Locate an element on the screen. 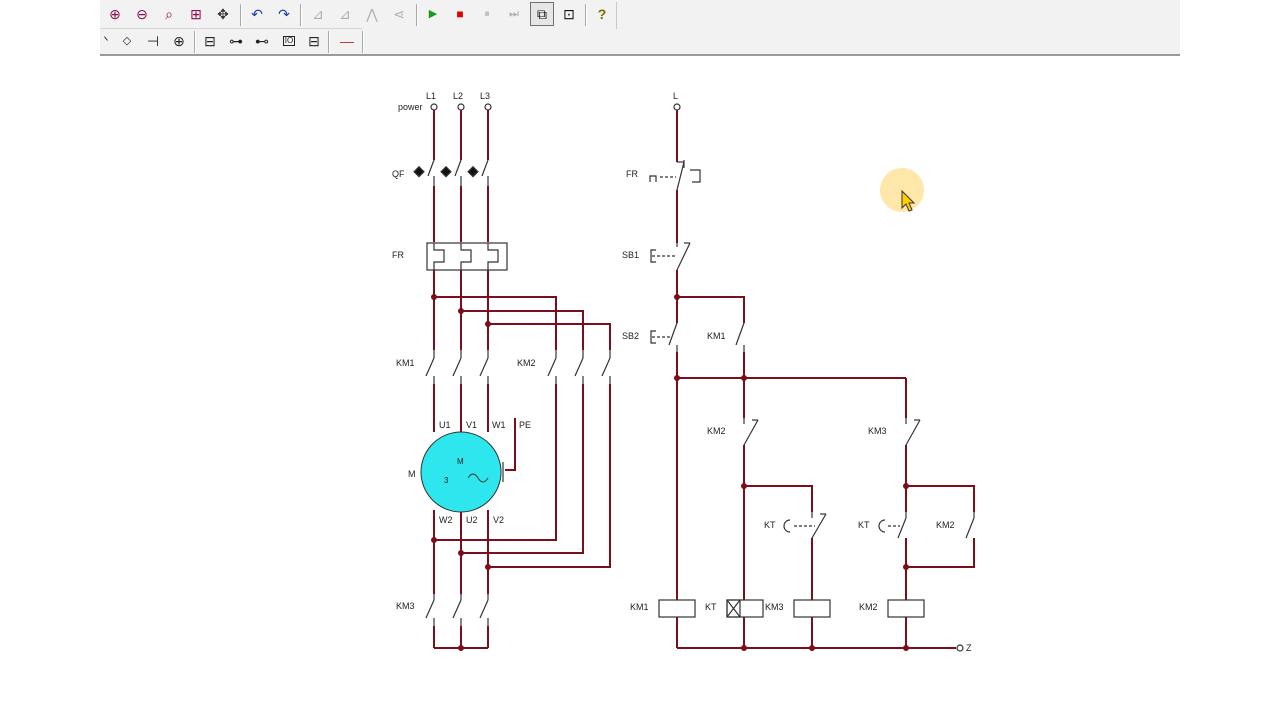  label-KM2-coil: KM2 is located at coordinates (868, 607).